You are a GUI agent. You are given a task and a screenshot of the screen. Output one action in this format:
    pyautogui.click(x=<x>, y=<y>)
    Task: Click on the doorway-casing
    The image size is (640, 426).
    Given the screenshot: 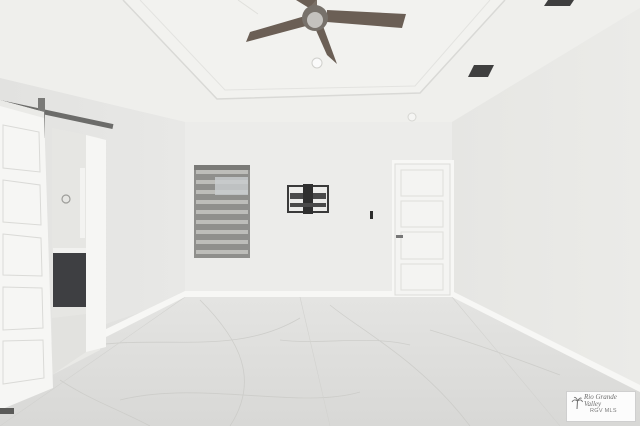 What is the action you would take?
    pyautogui.click(x=96, y=243)
    